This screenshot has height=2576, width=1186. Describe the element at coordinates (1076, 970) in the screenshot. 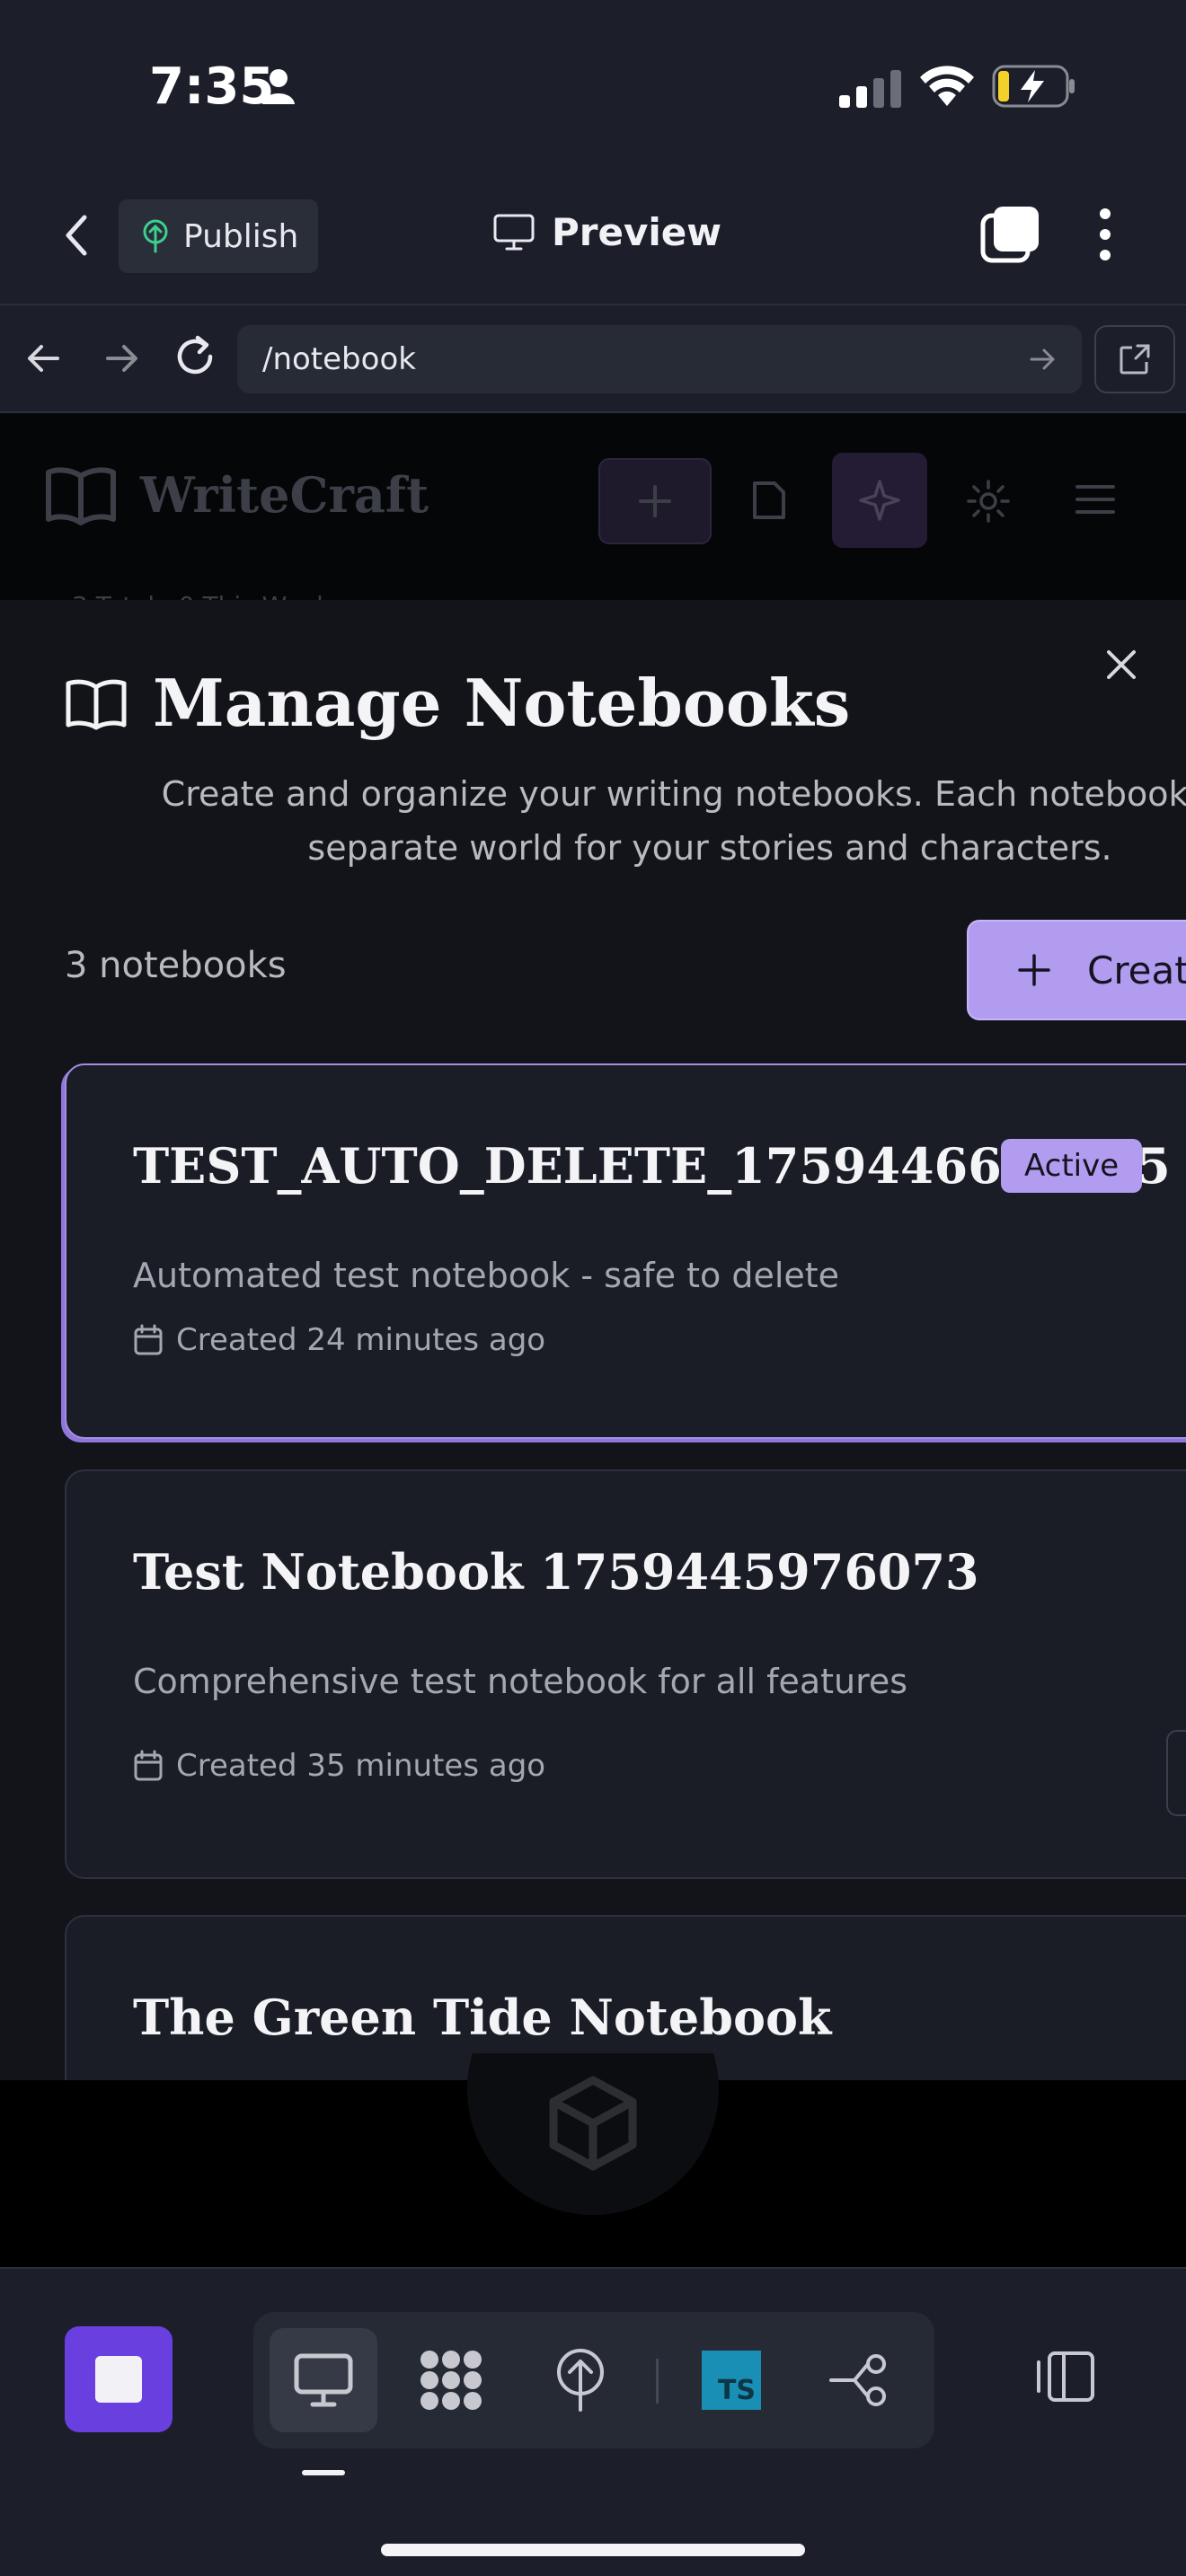

I see `create-notebook-button: Create` at that location.